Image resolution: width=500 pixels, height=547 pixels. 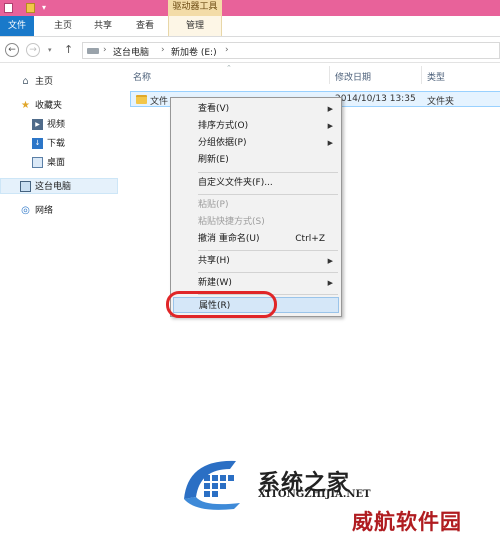 I want to click on menu-item-share: 共享(H) ▶, so click(x=256, y=261).